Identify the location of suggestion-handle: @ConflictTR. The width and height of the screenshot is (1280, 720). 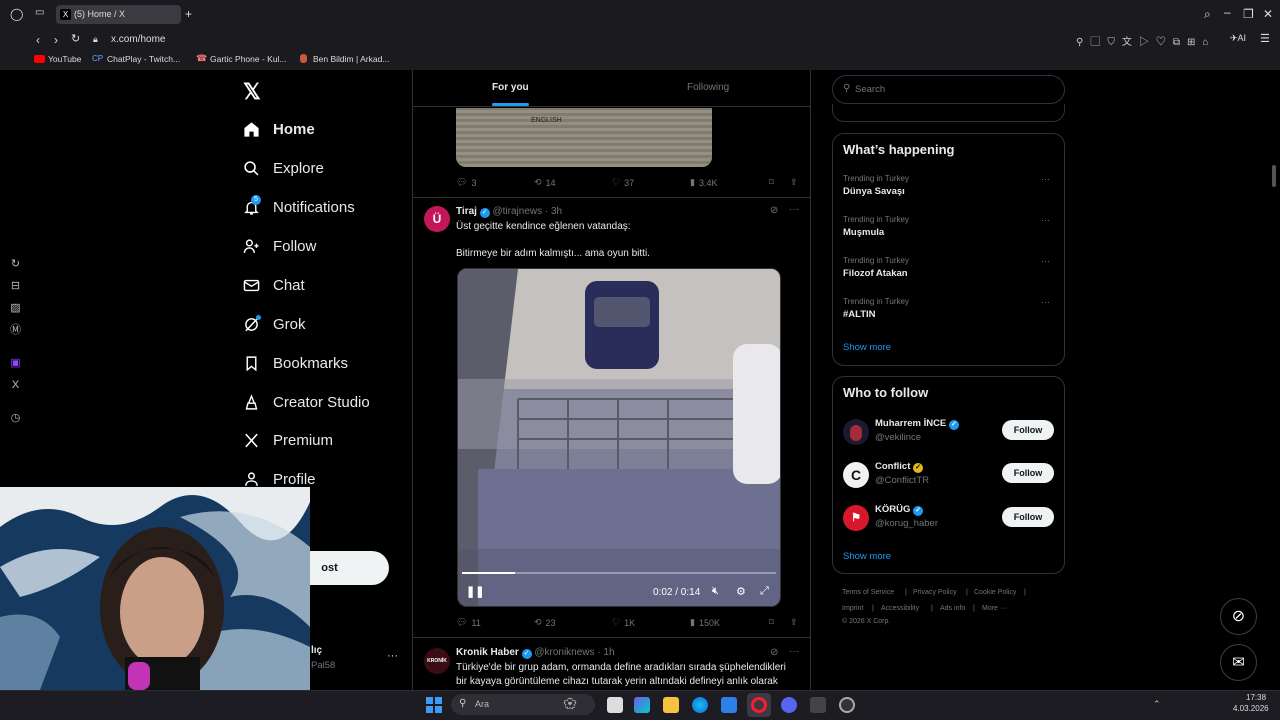
(902, 480).